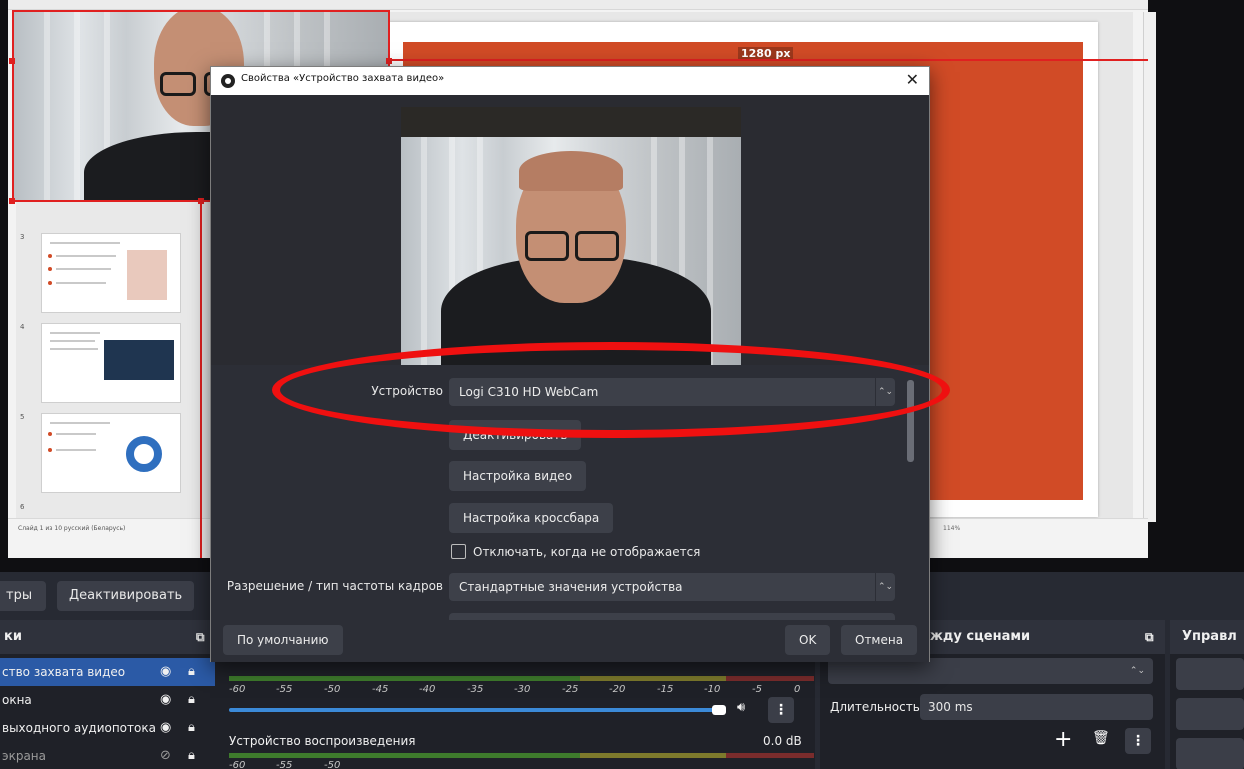 The height and width of the screenshot is (769, 1244). What do you see at coordinates (458, 551) in the screenshot?
I see `hide-when-not-shown-checkbox` at bounding box center [458, 551].